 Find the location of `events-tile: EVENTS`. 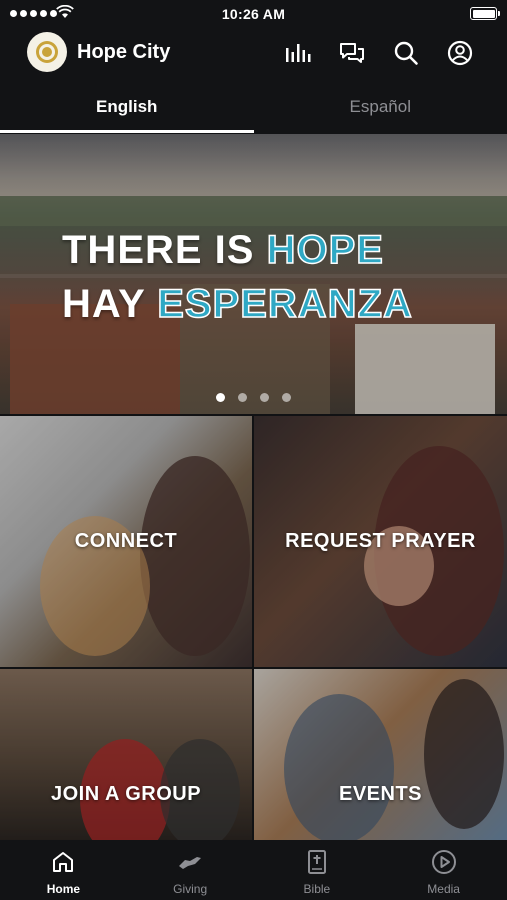

events-tile: EVENTS is located at coordinates (380, 754).